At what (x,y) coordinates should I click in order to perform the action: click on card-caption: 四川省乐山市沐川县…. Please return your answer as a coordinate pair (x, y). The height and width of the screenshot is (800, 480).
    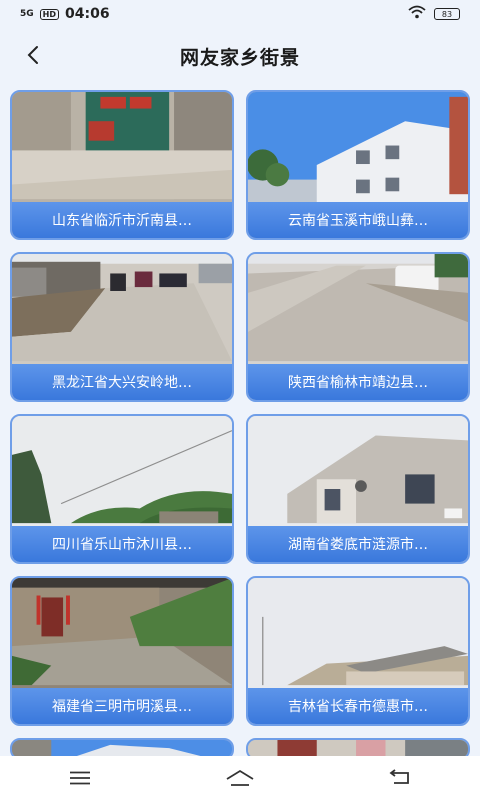
    Looking at the image, I should click on (122, 544).